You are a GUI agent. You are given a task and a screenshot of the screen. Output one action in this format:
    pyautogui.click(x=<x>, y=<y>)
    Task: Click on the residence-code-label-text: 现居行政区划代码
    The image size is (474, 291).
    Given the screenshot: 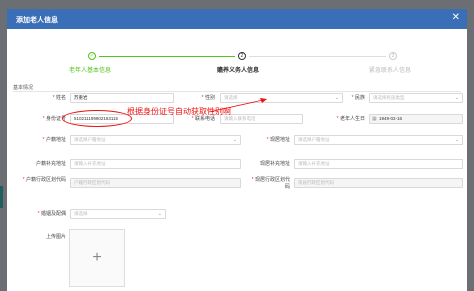 What is the action you would take?
    pyautogui.click(x=272, y=183)
    